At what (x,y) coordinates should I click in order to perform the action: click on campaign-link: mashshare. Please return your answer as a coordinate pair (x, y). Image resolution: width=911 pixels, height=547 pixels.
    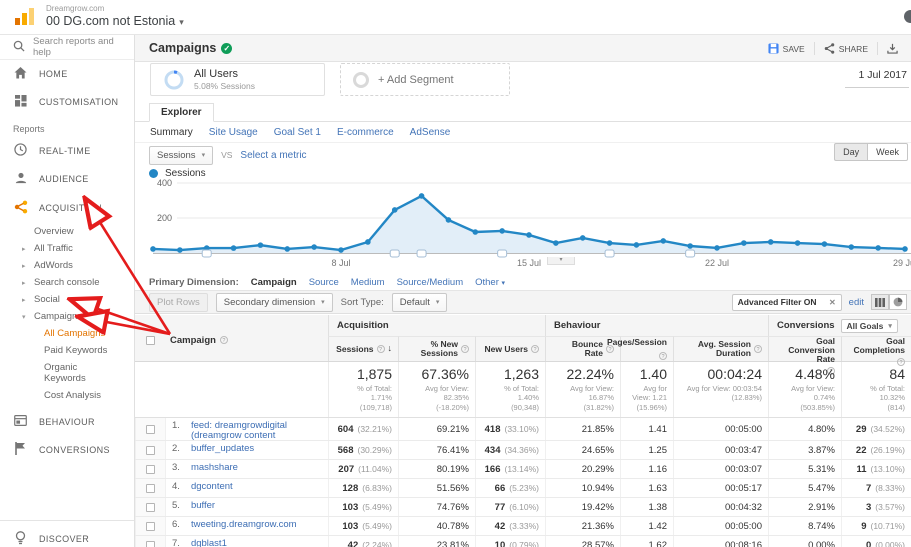
    Looking at the image, I should click on (214, 468).